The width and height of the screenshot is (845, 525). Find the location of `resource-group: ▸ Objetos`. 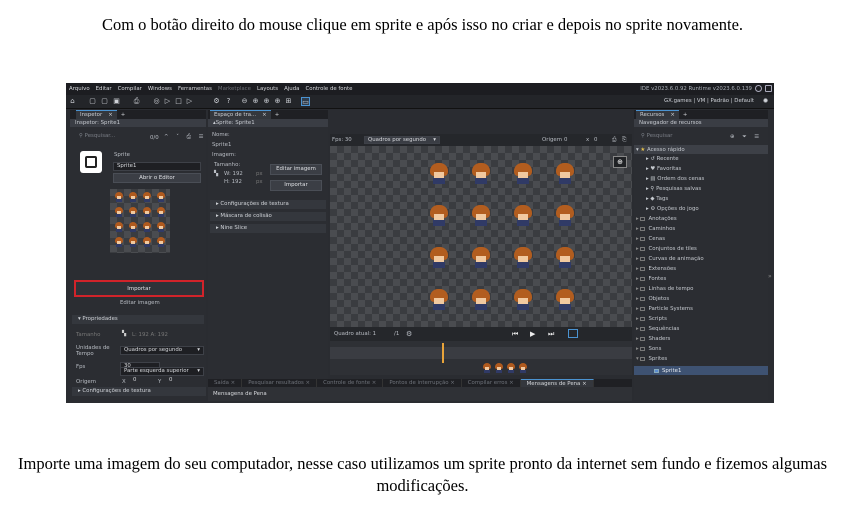

resource-group: ▸ Objetos is located at coordinates (652, 299).